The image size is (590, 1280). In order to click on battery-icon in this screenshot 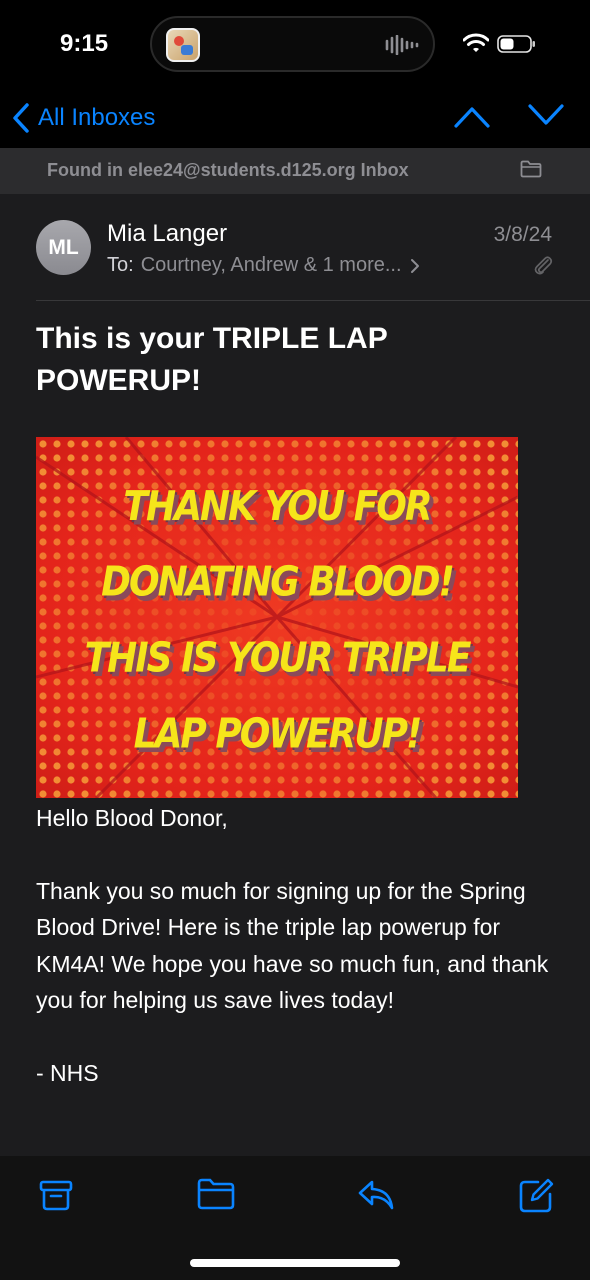, I will do `click(516, 44)`.